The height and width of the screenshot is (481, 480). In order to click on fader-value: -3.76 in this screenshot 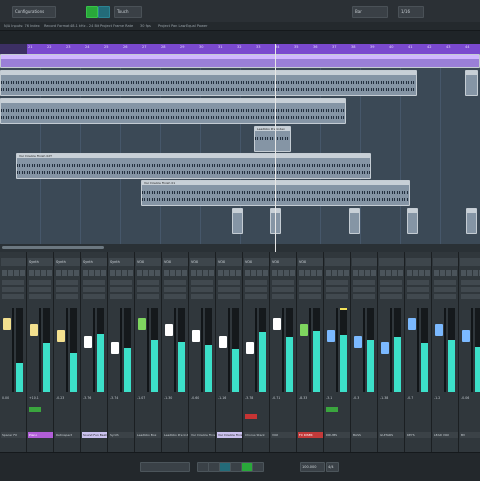, I will do `click(87, 398)`.